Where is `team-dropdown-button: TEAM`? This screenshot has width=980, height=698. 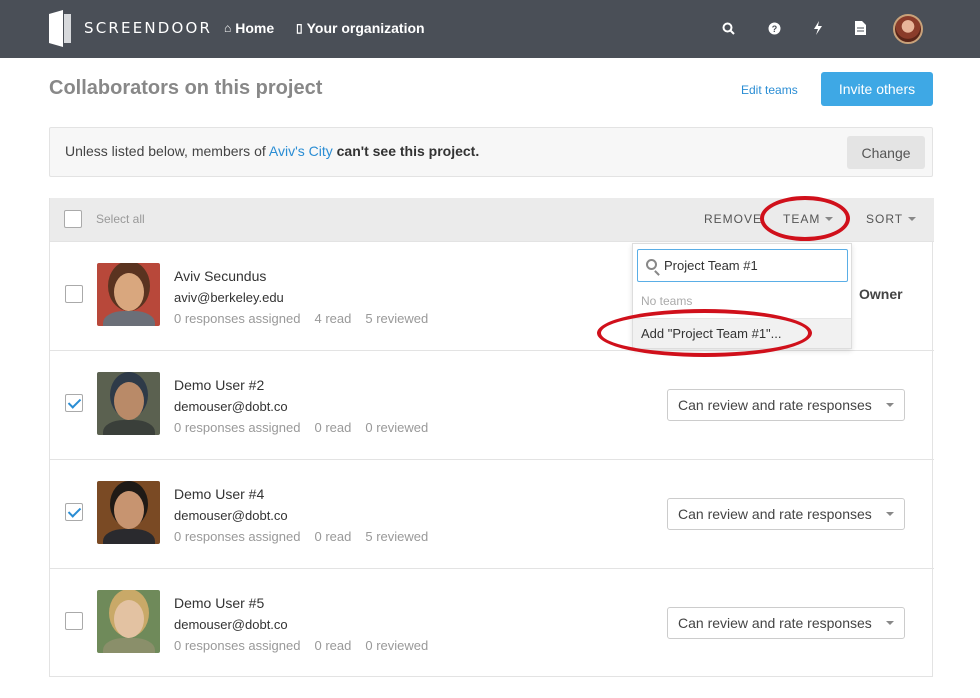
team-dropdown-button: TEAM is located at coordinates (808, 219).